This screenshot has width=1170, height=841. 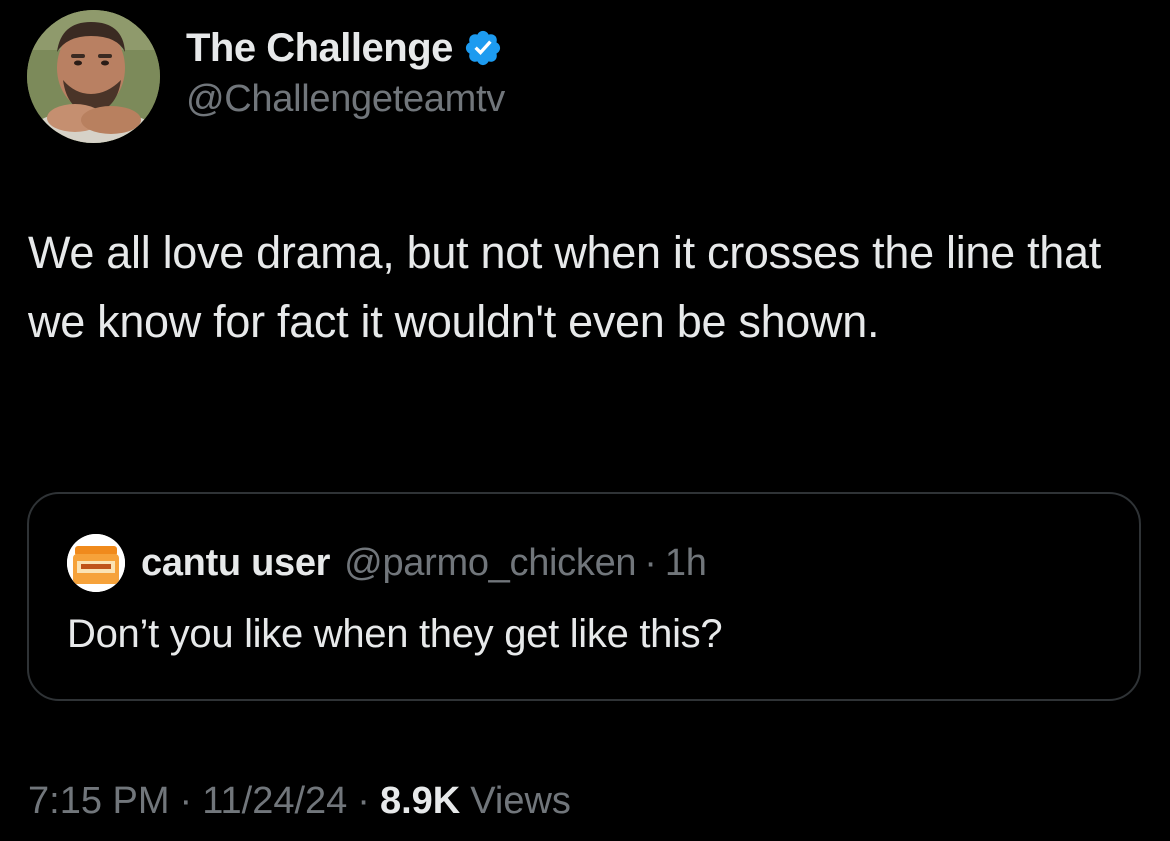 I want to click on author-name-row: The Challenge, so click(x=344, y=48).